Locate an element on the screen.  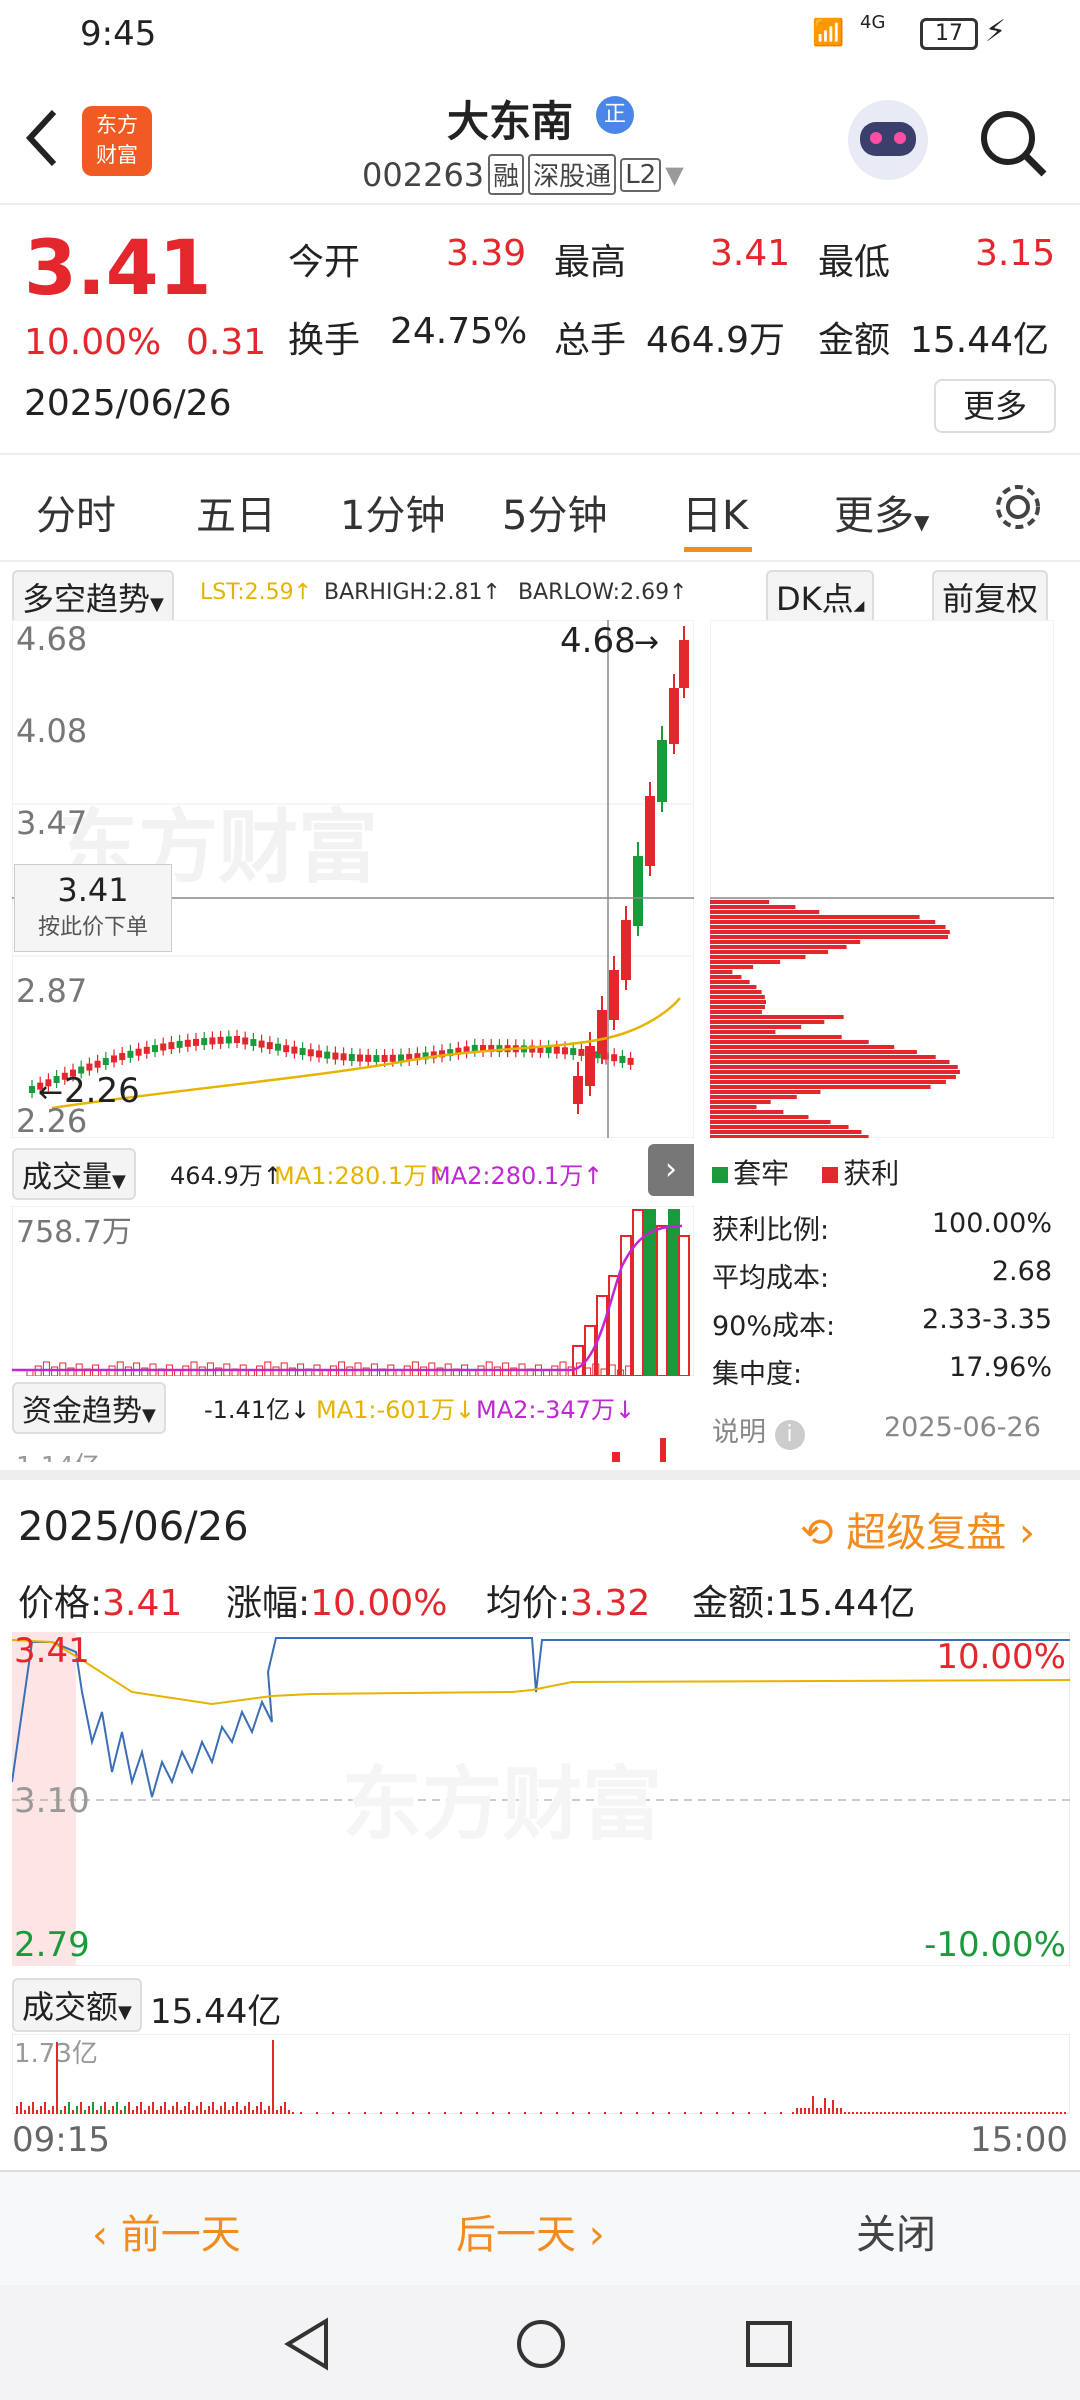
chip-stat-label: 平均成本: is located at coordinates (771, 1278).